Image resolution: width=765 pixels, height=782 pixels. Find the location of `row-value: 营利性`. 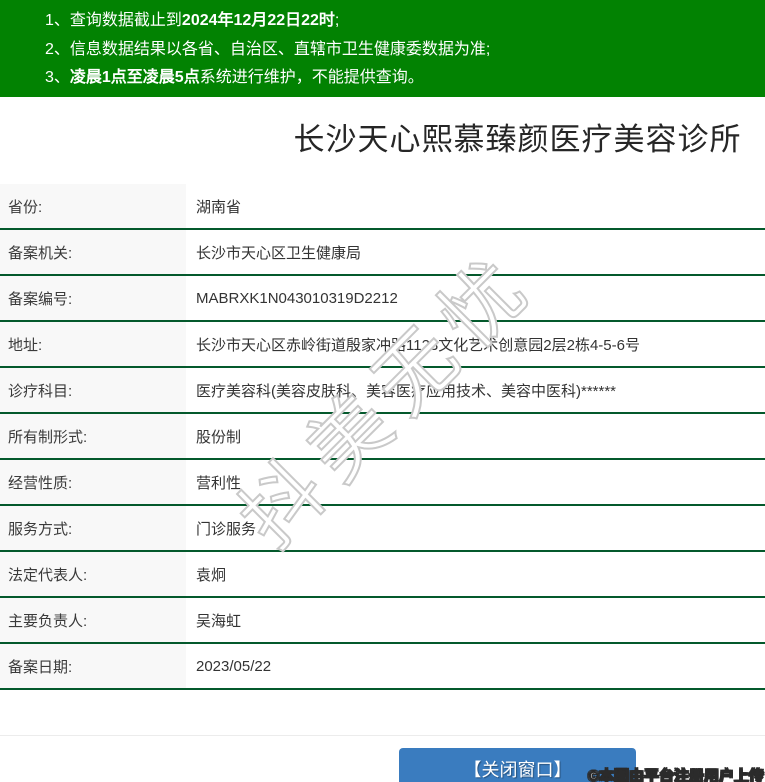

row-value: 营利性 is located at coordinates (219, 483).